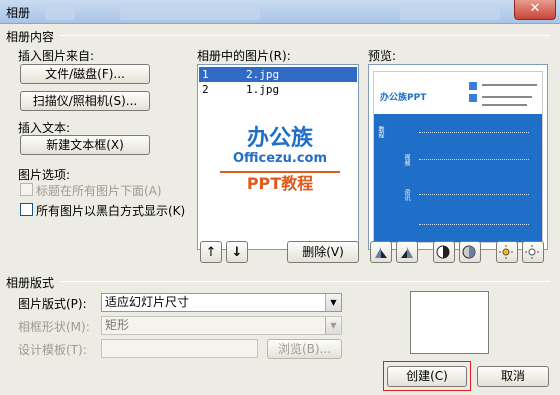  I want to click on move-up-button: ↑, so click(211, 252).